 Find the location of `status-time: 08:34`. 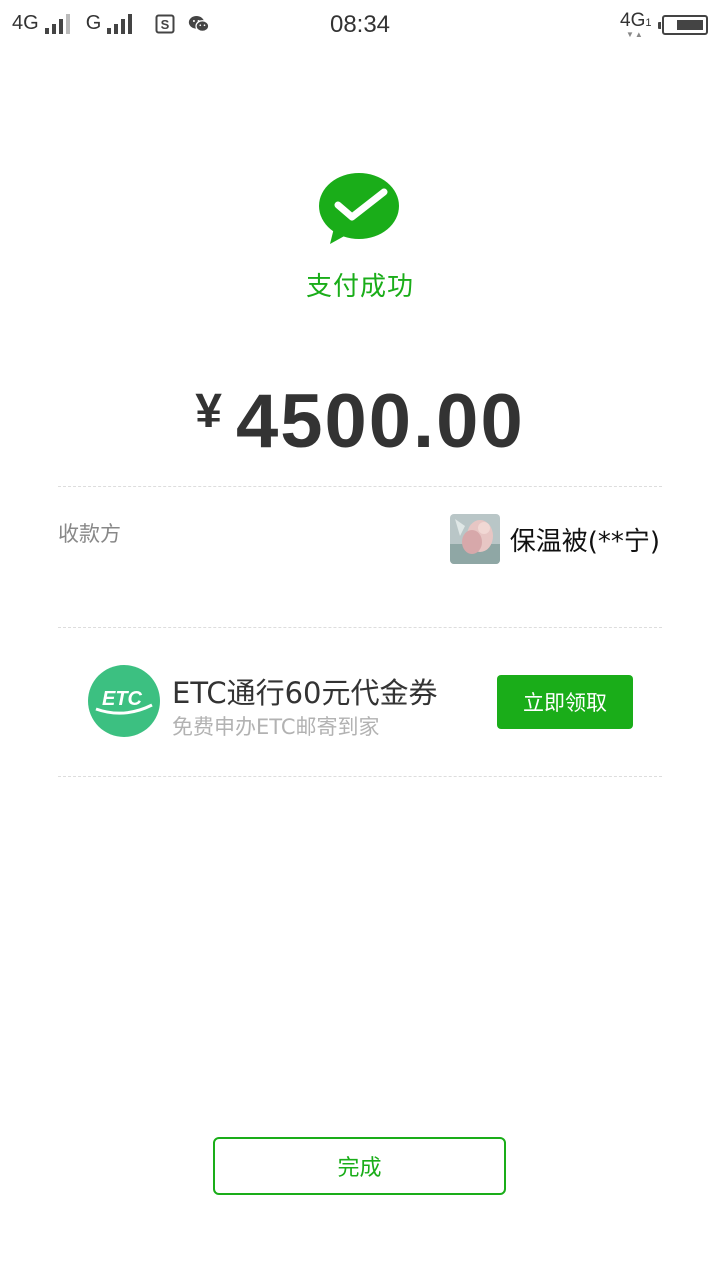

status-time: 08:34 is located at coordinates (360, 24).